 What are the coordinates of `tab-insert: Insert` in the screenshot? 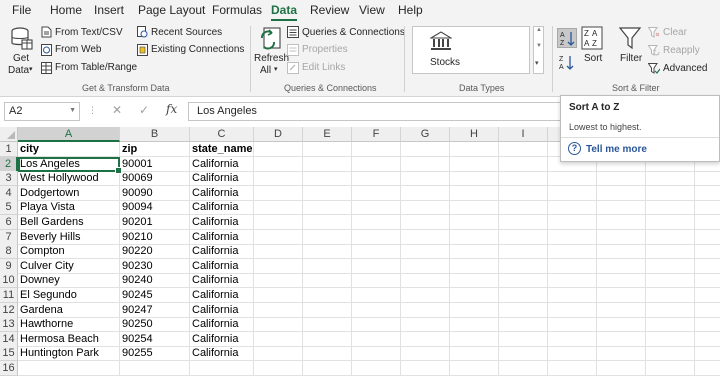 It's located at (109, 10).